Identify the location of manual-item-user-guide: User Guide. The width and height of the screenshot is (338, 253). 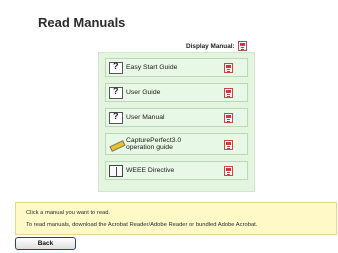
(176, 92).